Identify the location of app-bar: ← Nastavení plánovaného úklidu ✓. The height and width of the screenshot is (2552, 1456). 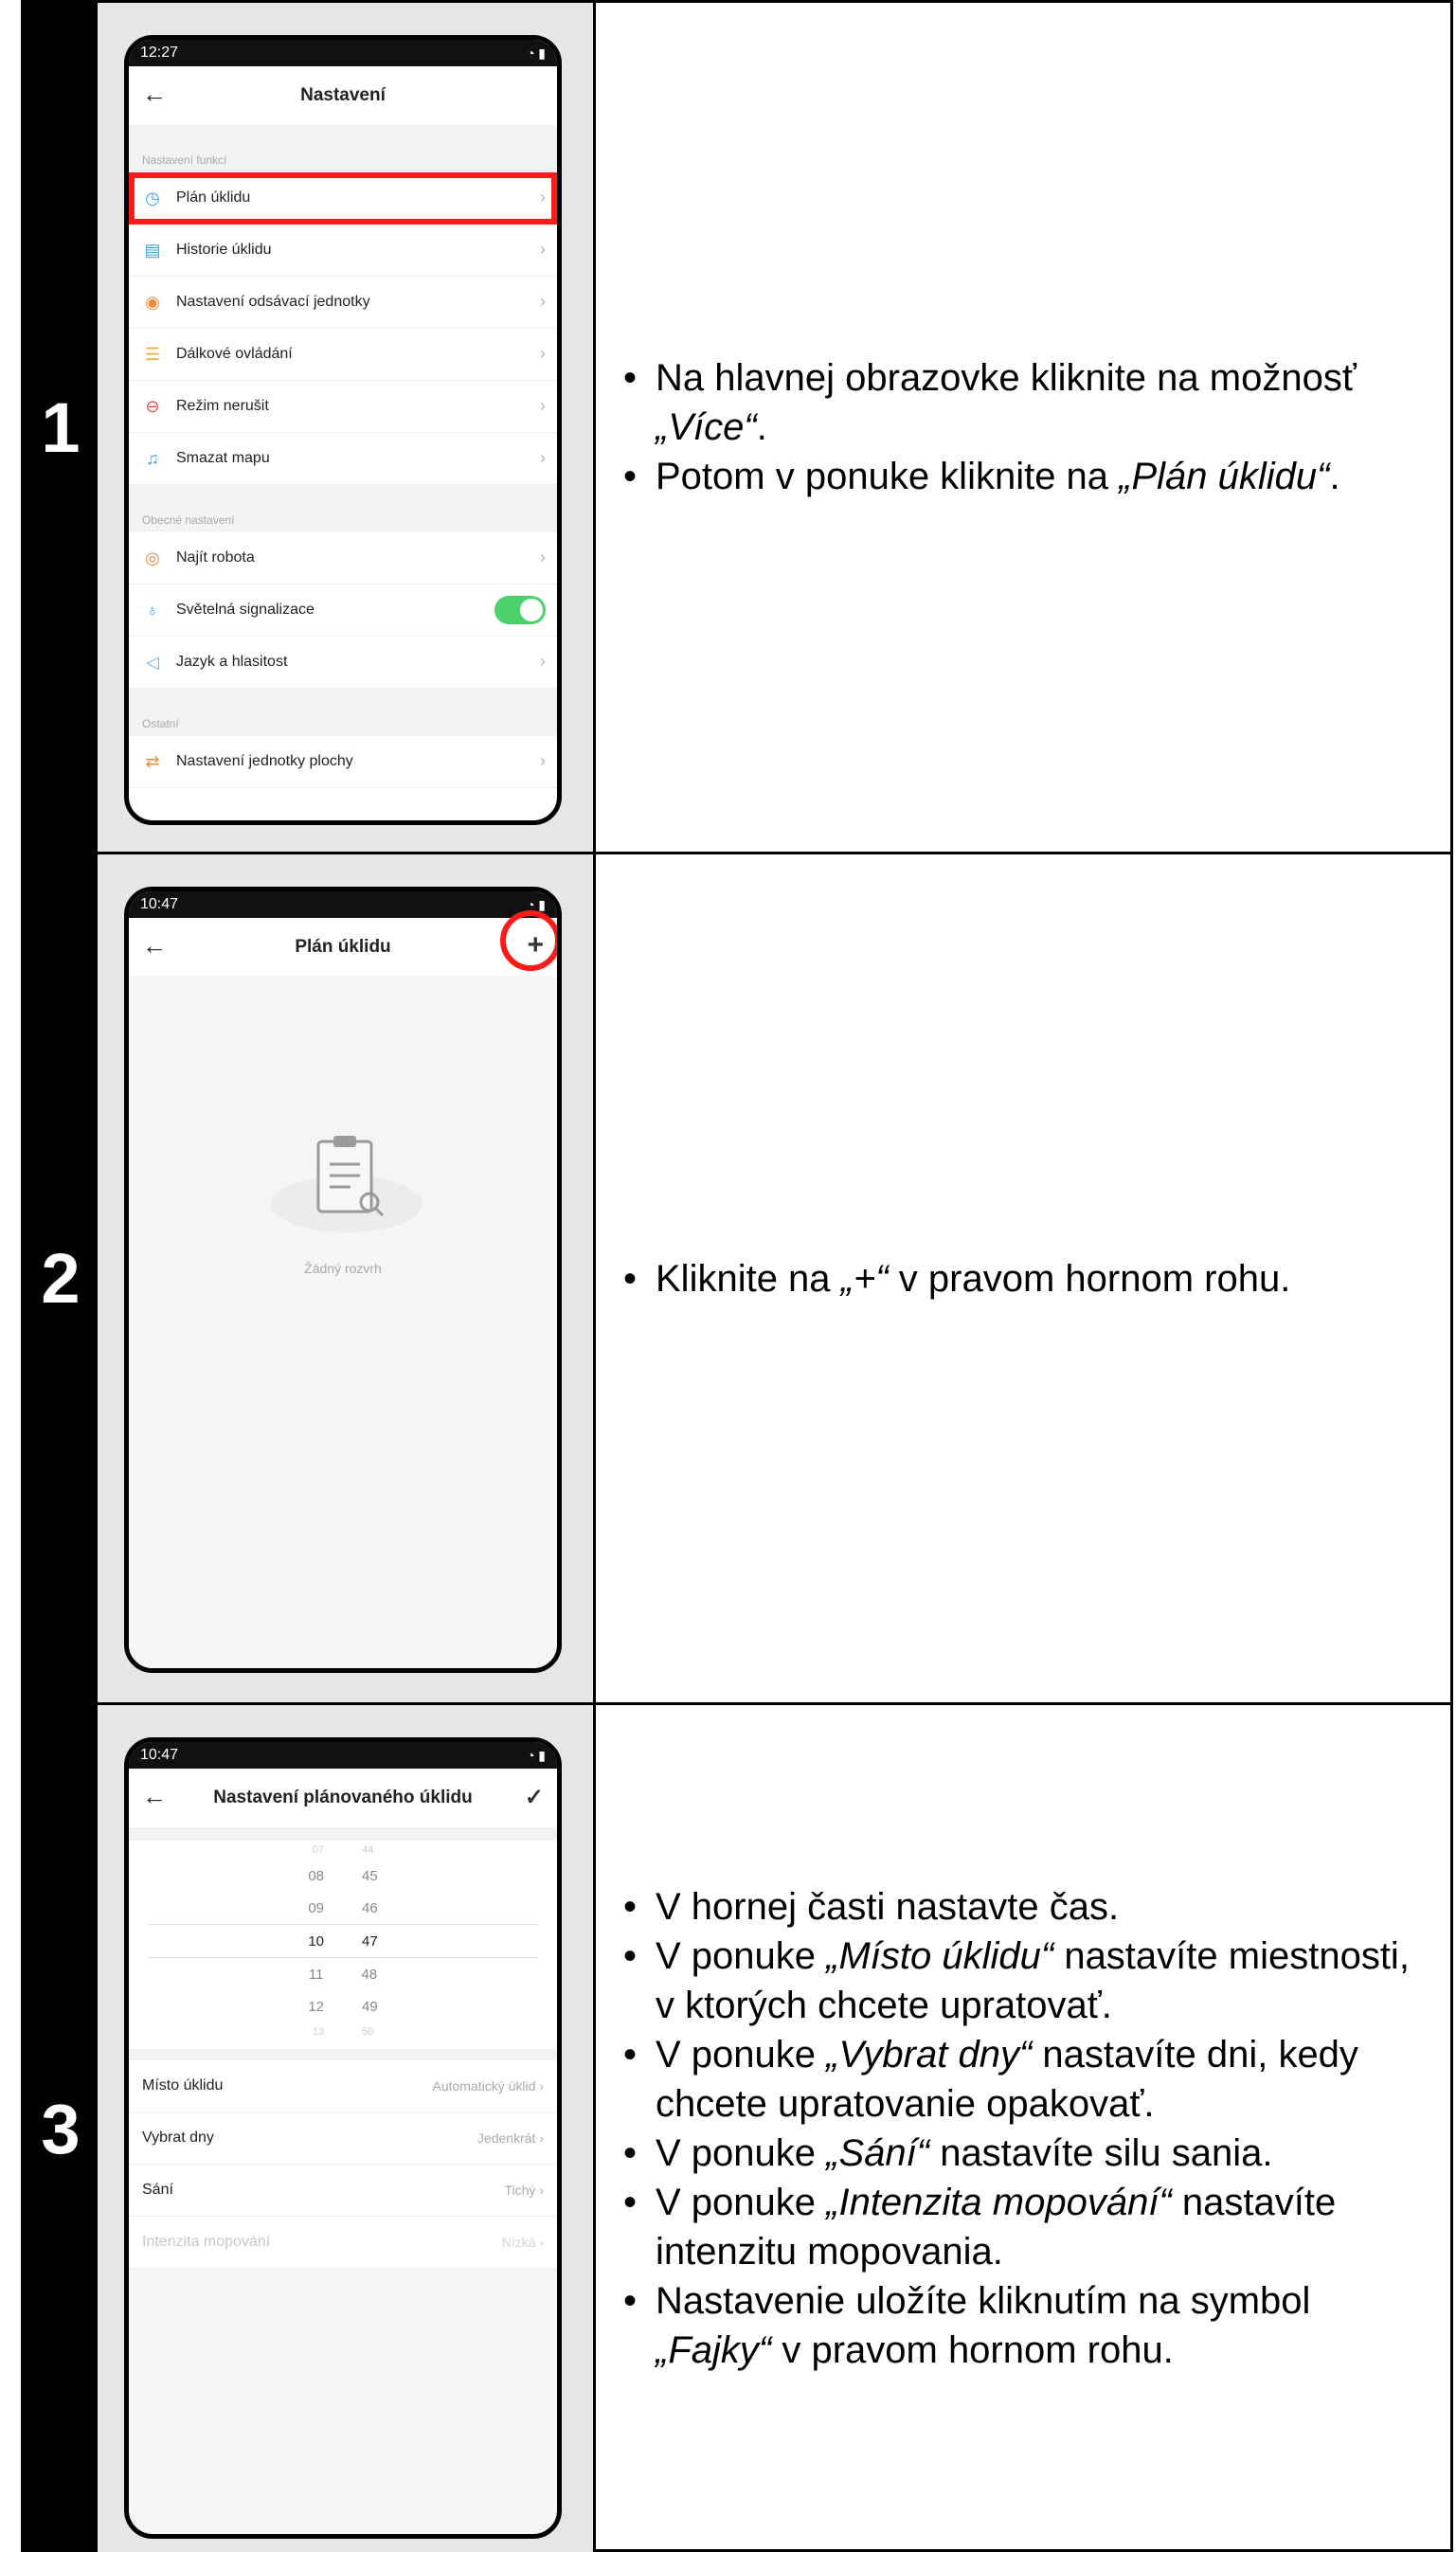
(343, 1798).